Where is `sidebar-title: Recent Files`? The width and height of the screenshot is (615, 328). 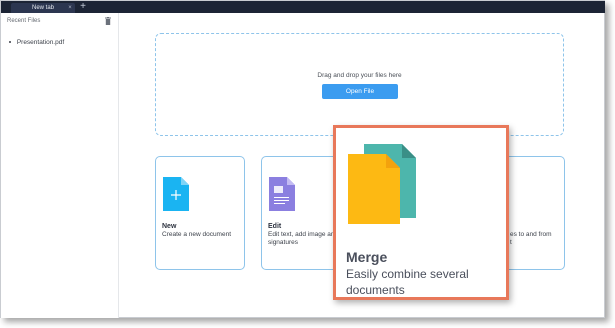
sidebar-title: Recent Files is located at coordinates (24, 21).